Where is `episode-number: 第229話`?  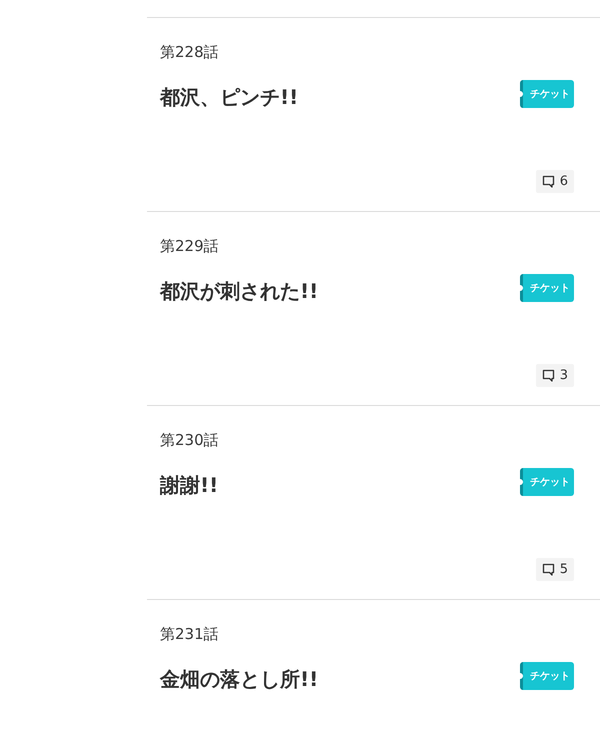 episode-number: 第229話 is located at coordinates (189, 246).